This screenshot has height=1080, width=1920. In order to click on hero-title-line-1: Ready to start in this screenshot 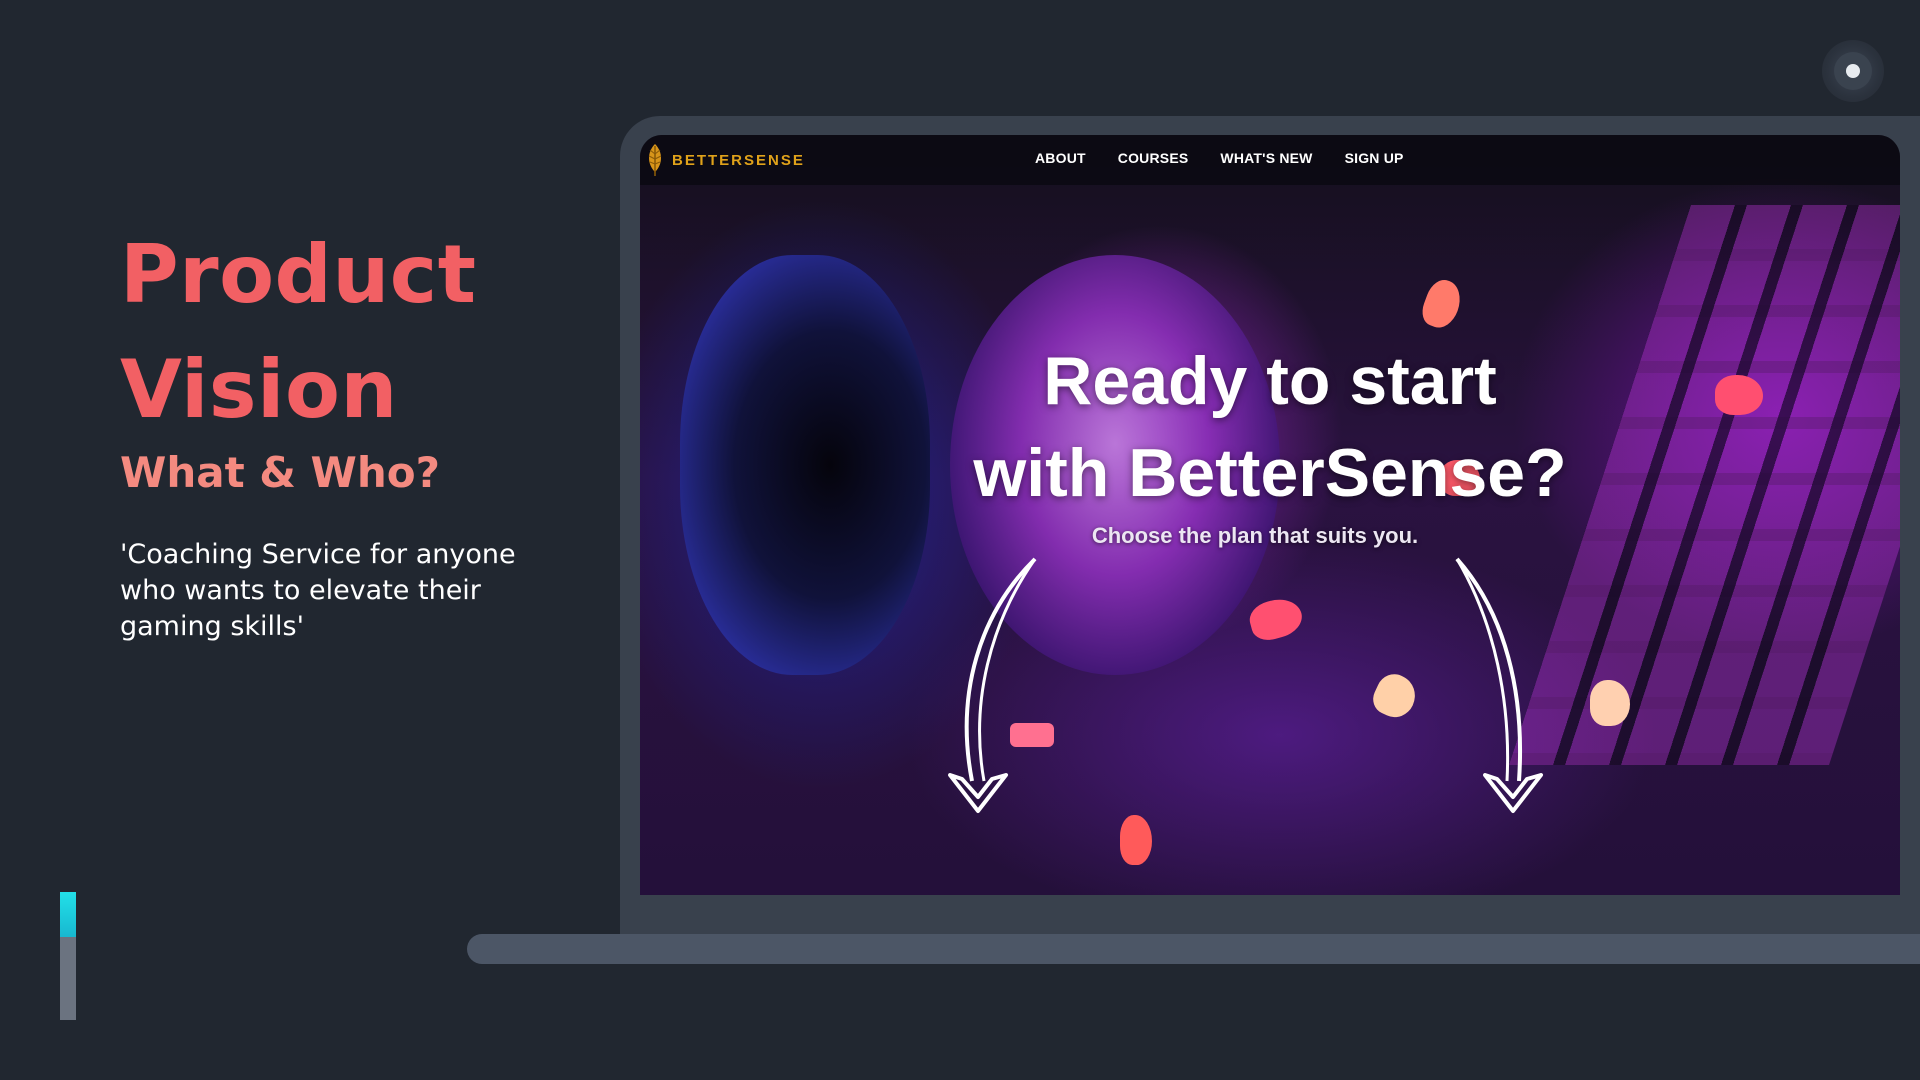, I will do `click(1270, 381)`.